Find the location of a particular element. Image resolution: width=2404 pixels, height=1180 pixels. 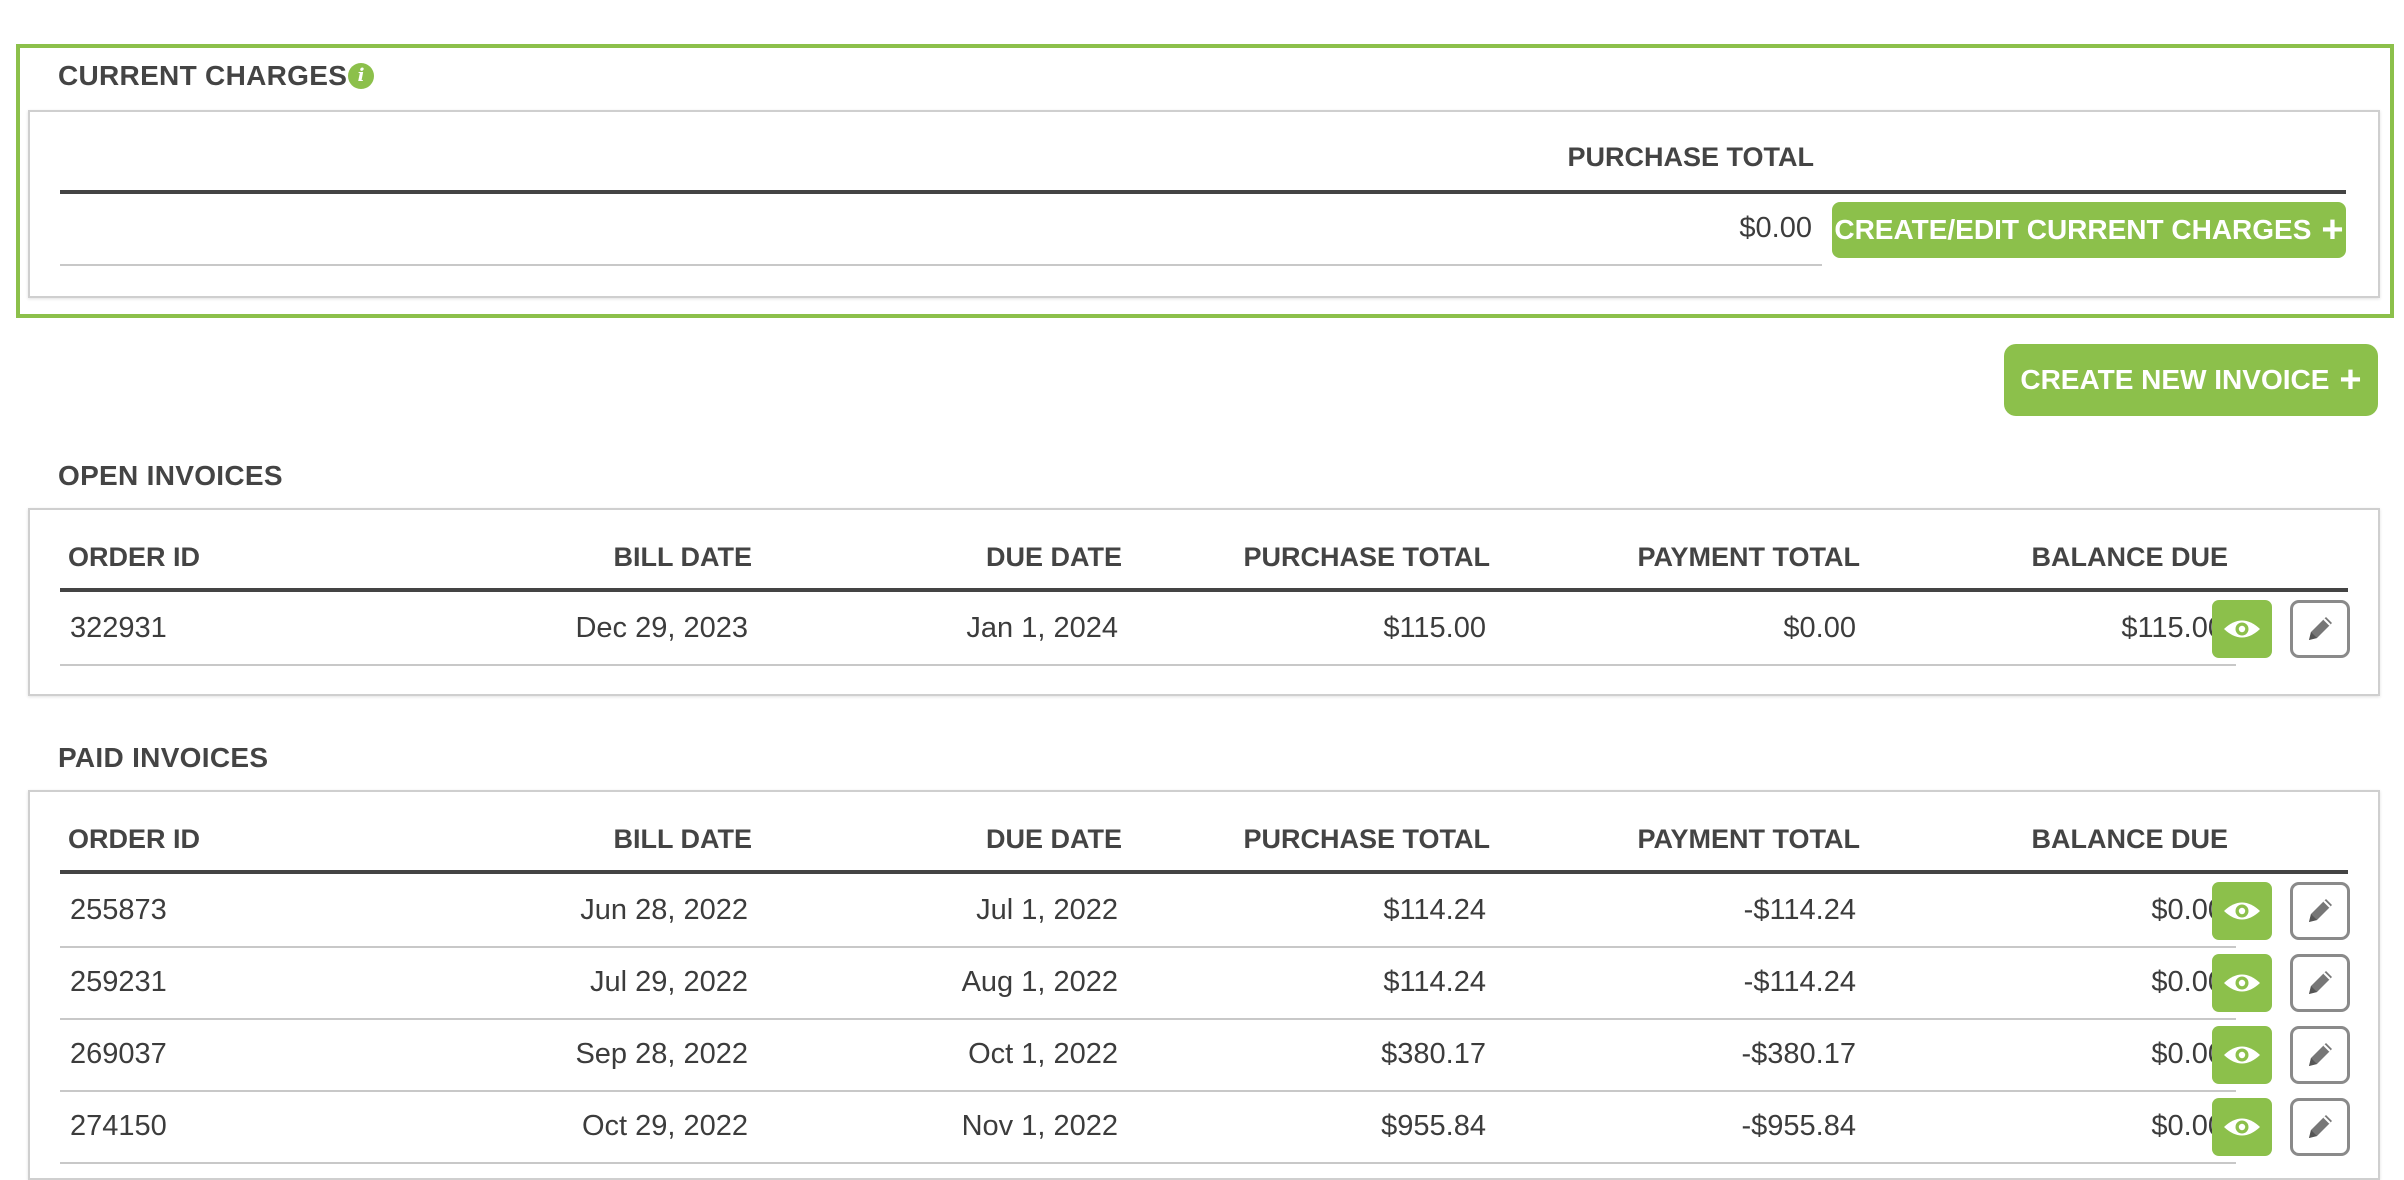

create-new-invoice-button: CREATE NEW INVOICE + is located at coordinates (2191, 380).